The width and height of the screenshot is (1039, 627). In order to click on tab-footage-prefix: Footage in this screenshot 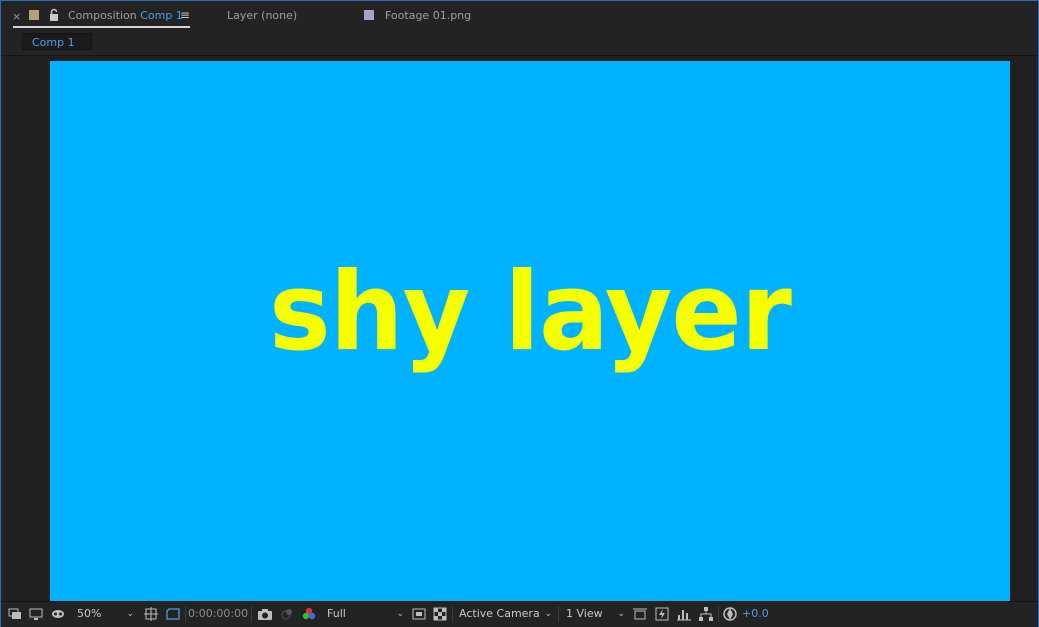, I will do `click(407, 15)`.